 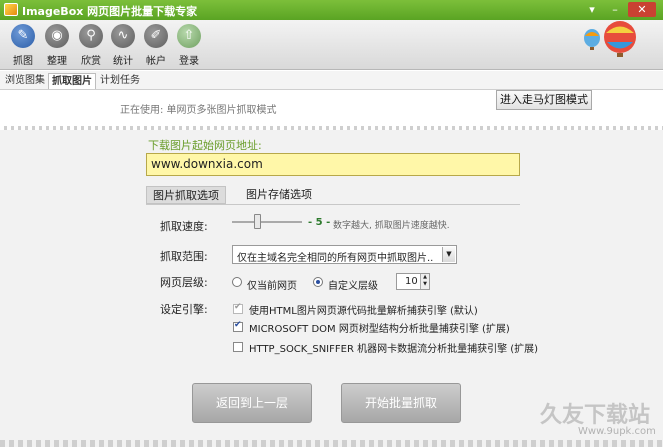 I want to click on toolbar-item-view: ⚲ 欣赏, so click(x=91, y=46).